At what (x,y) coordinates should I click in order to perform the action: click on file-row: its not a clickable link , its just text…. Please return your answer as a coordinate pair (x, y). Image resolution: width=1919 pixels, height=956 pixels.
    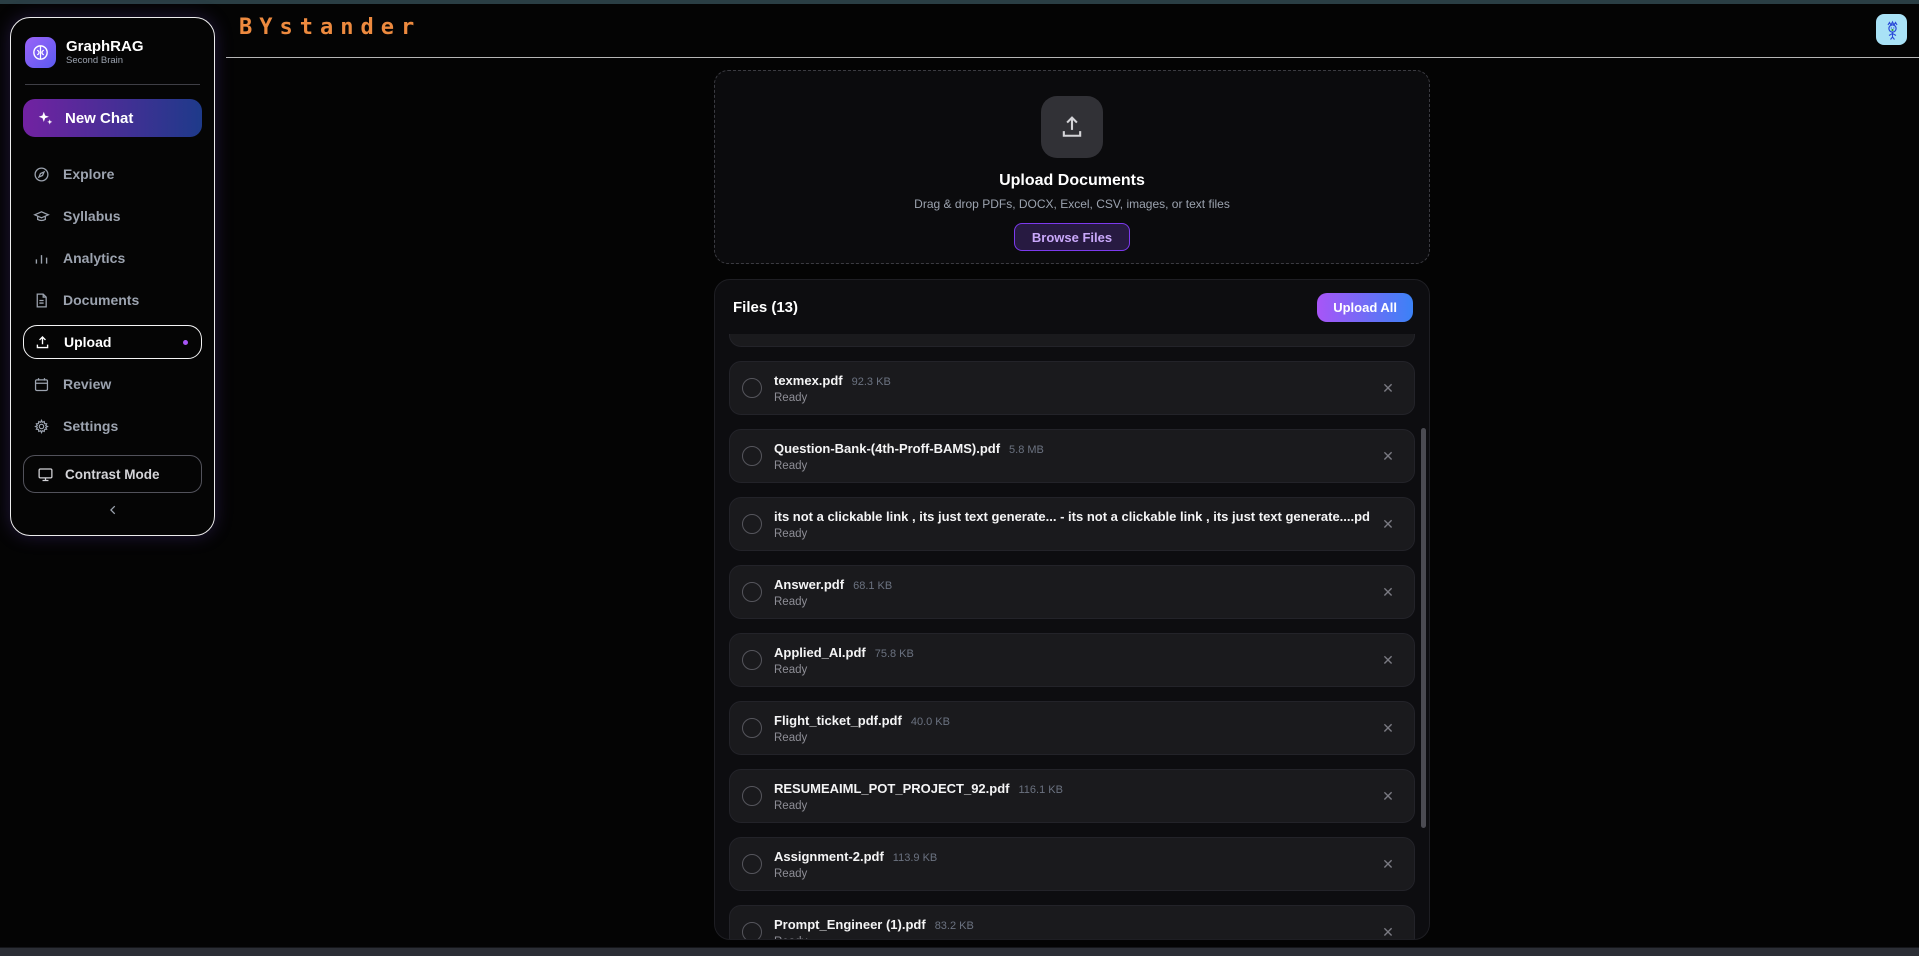
    Looking at the image, I should click on (1072, 524).